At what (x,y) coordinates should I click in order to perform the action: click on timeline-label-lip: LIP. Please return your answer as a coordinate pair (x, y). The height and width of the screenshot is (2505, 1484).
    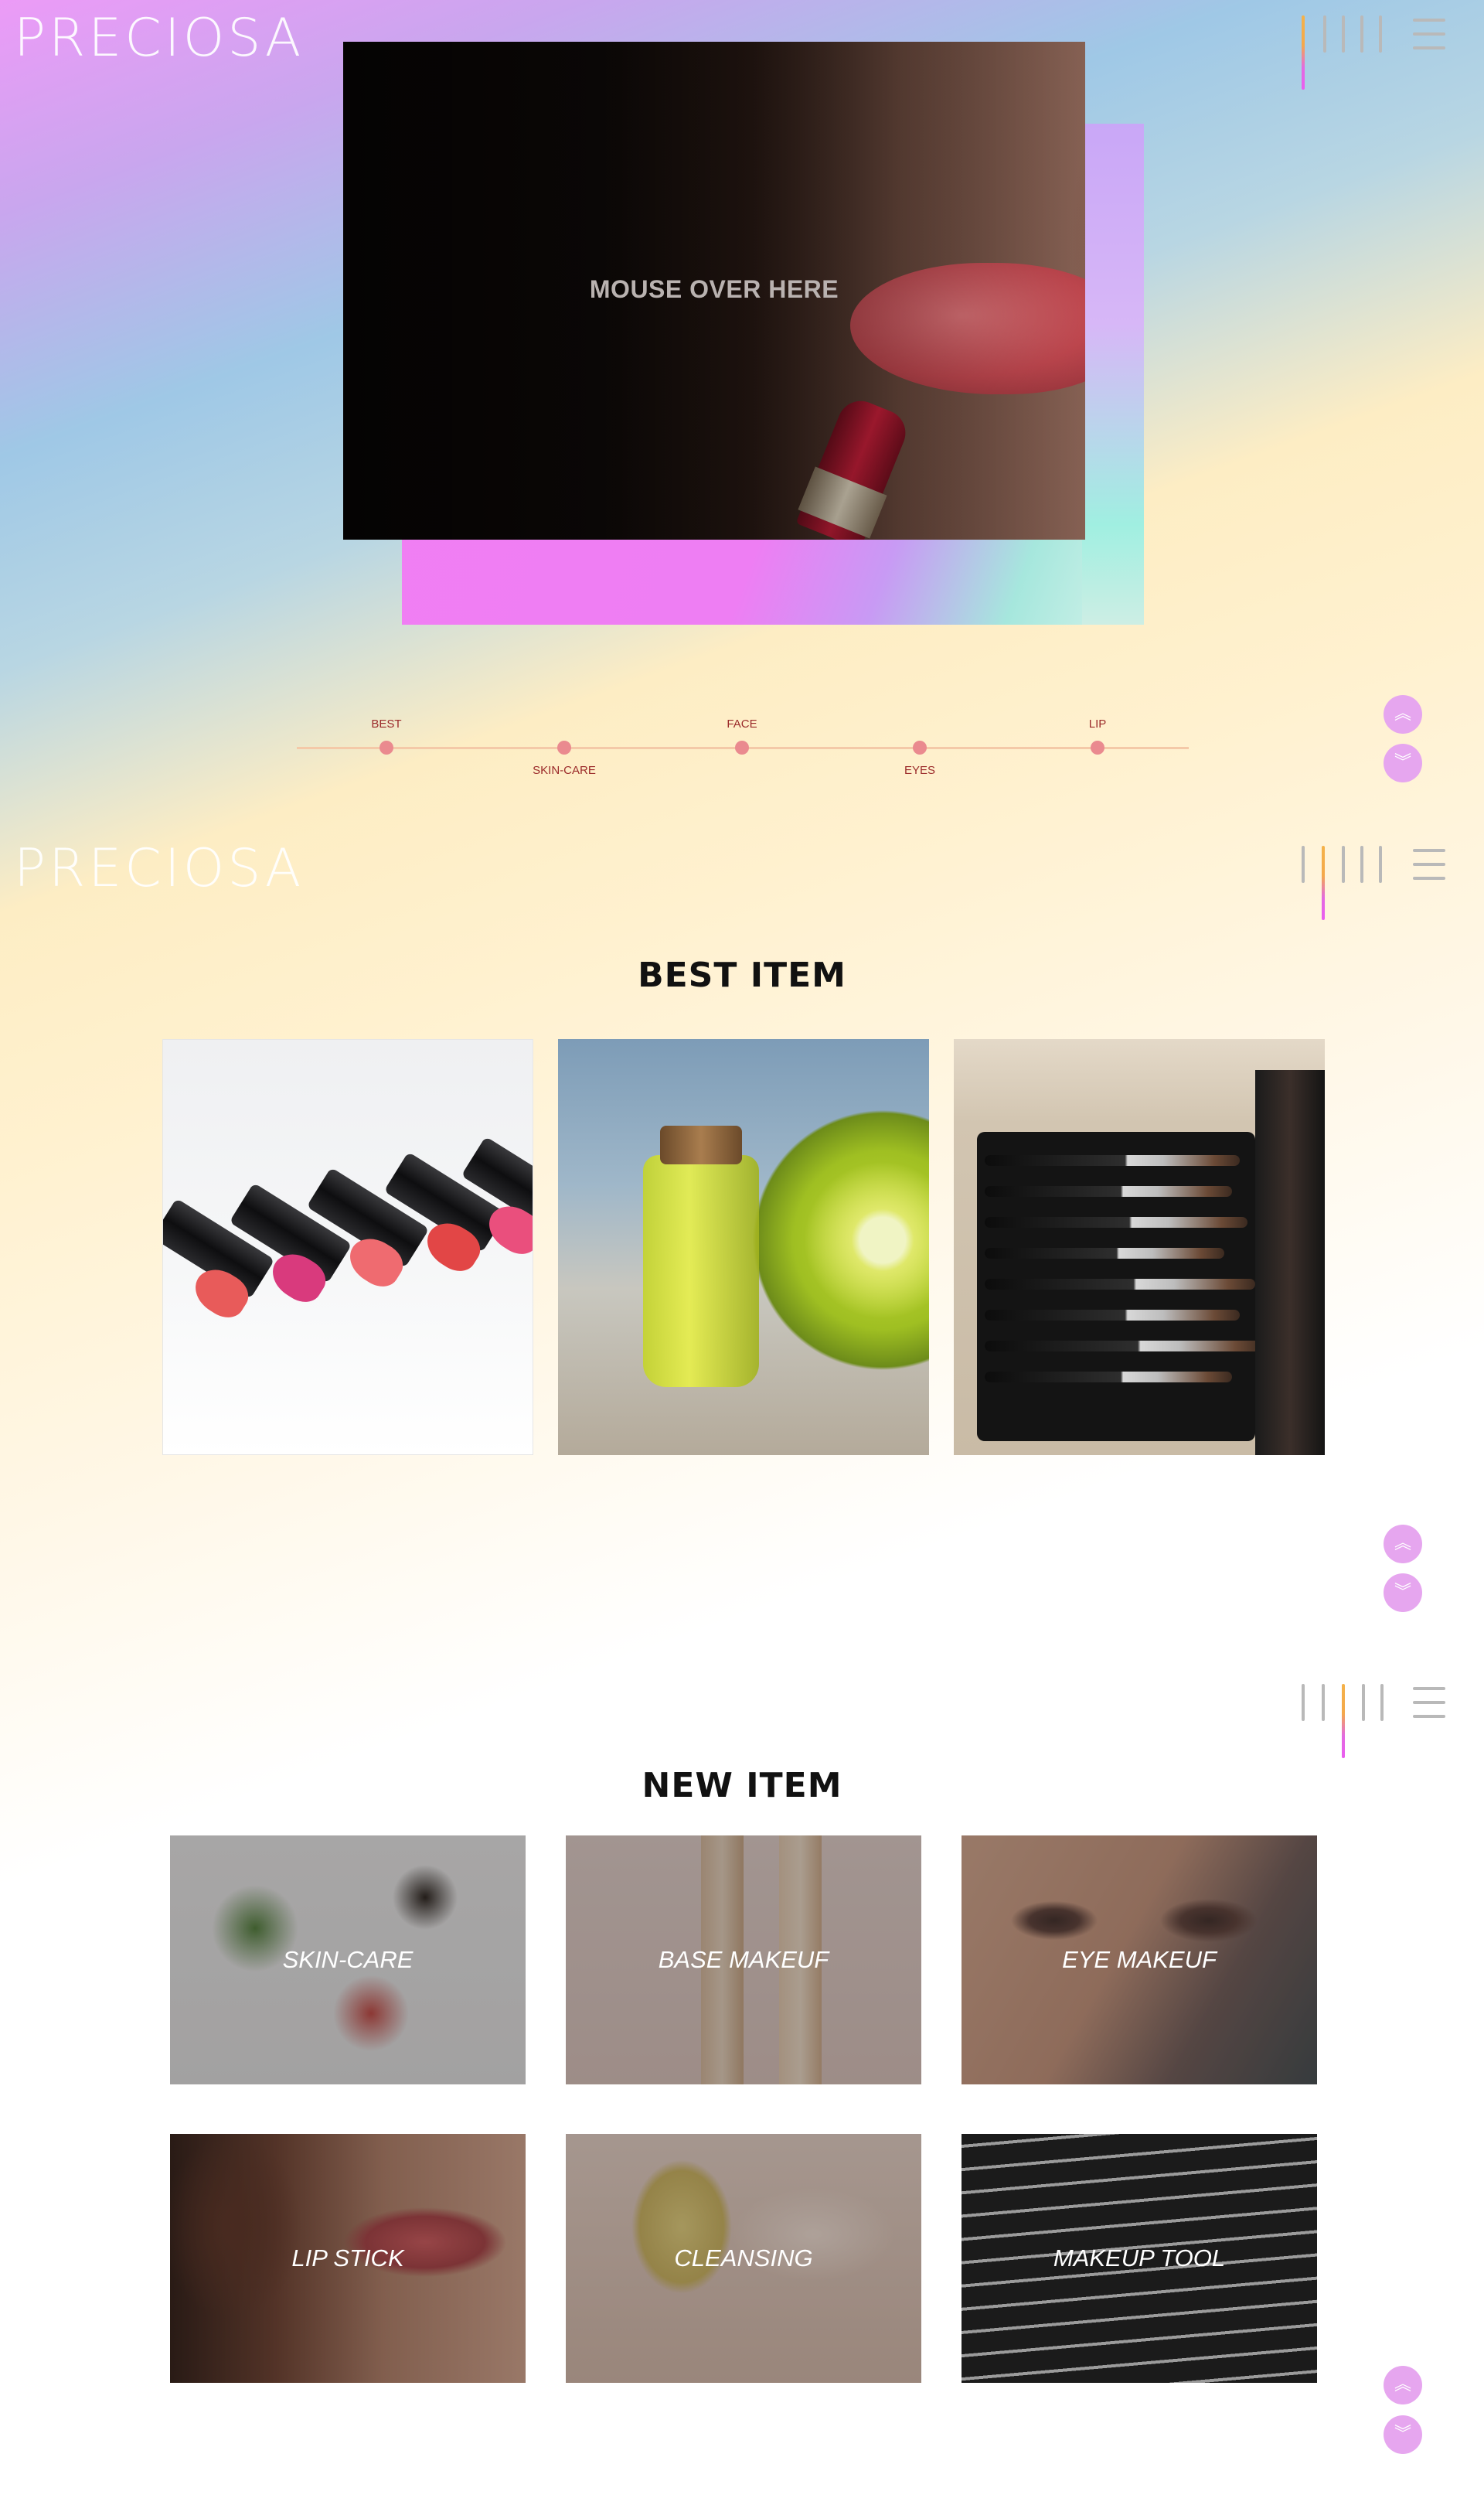
    Looking at the image, I should click on (1097, 724).